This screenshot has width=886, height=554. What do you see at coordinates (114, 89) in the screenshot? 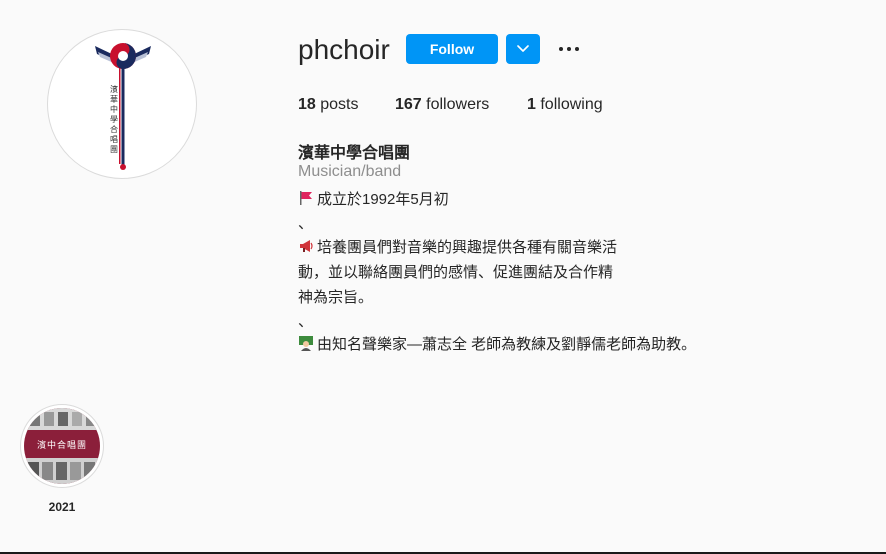
I see `svg-text: 濱` at bounding box center [114, 89].